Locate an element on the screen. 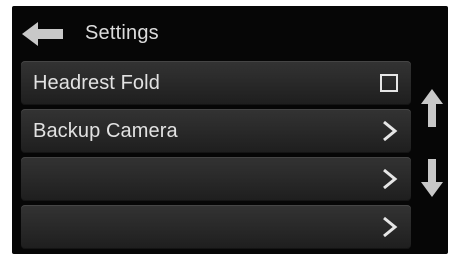 The height and width of the screenshot is (260, 458). scroll-down-button is located at coordinates (432, 178).